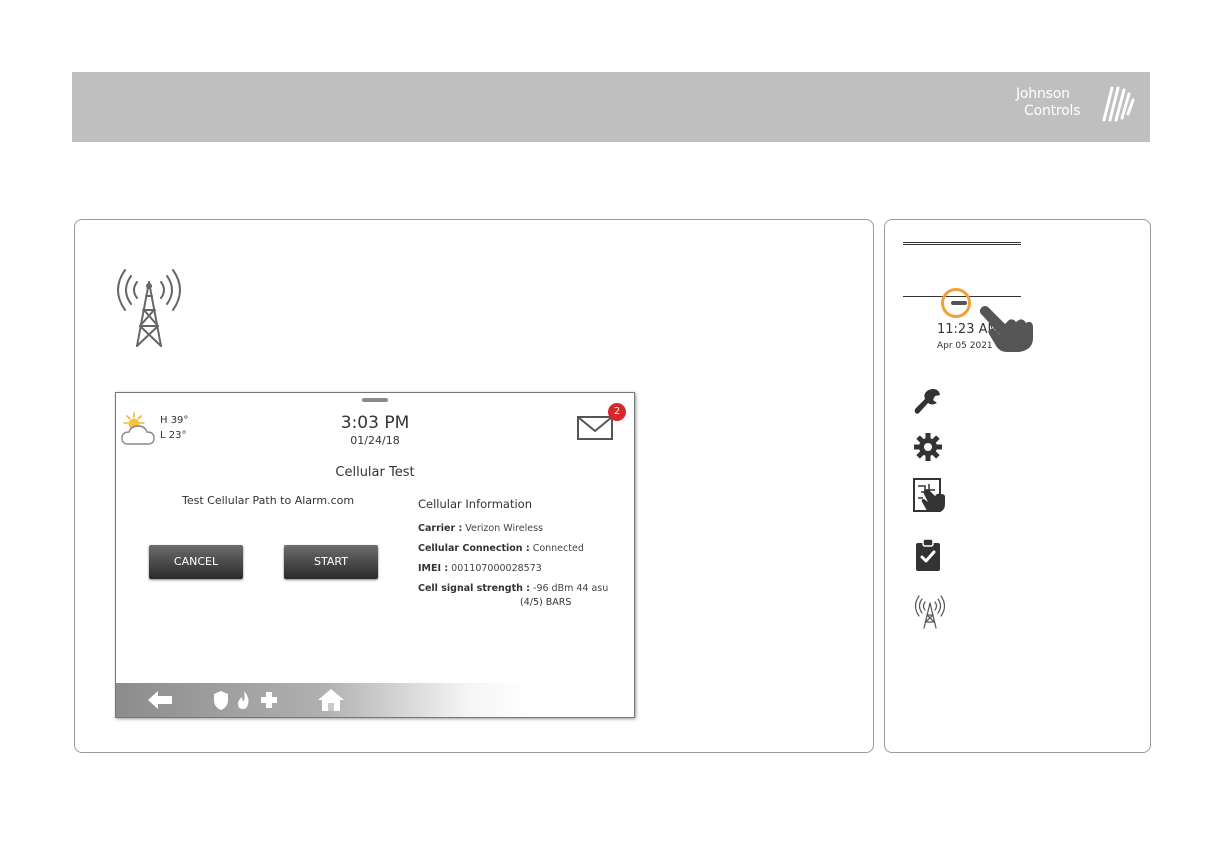 The height and width of the screenshot is (864, 1224). I want to click on imei-row: IMEI : 001107000028573, so click(480, 568).